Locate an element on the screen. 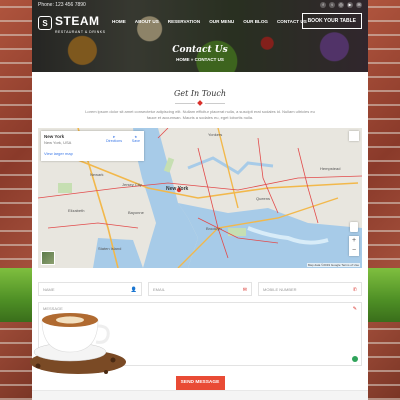  footer-strip is located at coordinates (200, 395).